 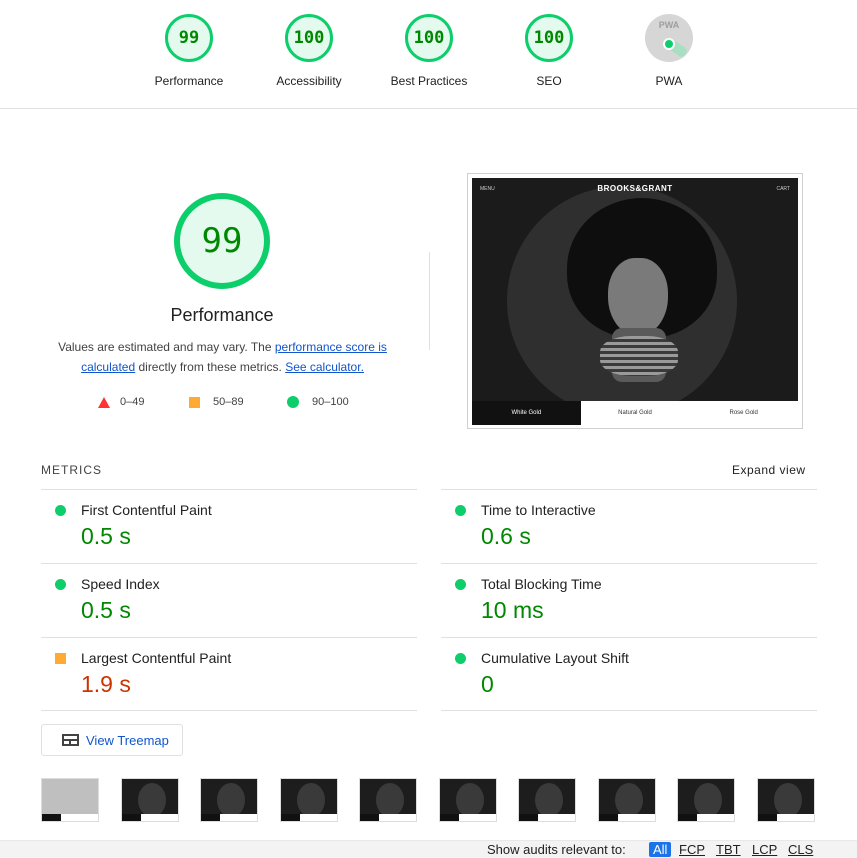 I want to click on audit-filter-label: Show audits relevant to:, so click(x=556, y=849).